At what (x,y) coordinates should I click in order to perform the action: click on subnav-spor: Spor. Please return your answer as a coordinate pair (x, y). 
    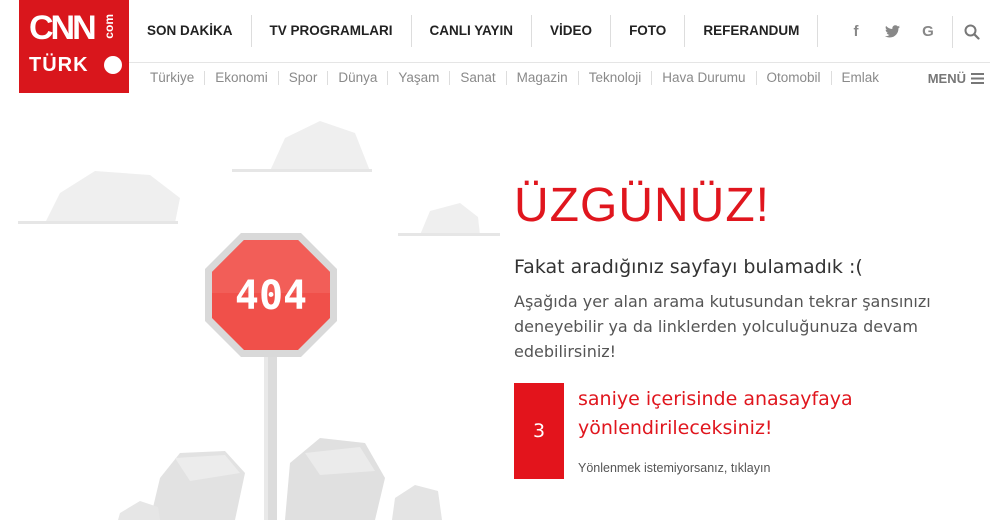
    Looking at the image, I should click on (304, 78).